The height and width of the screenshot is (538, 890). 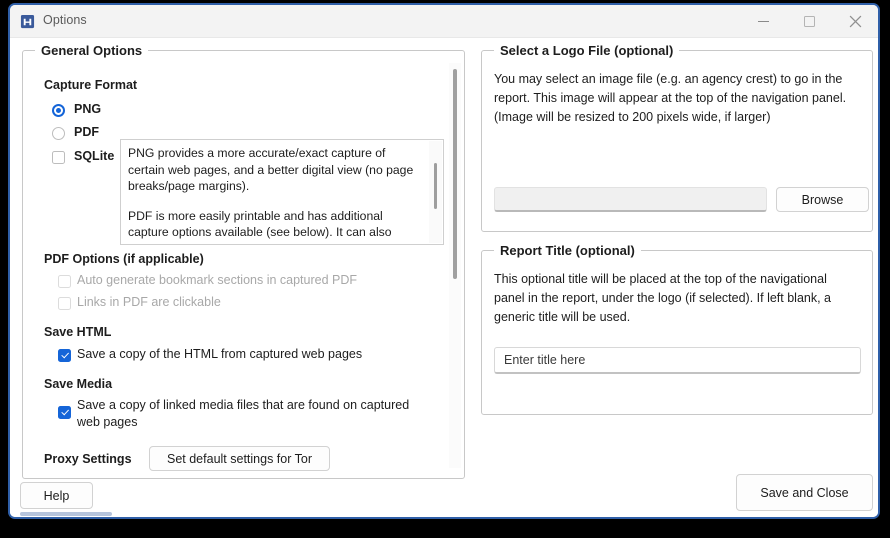 I want to click on maximize-button, so click(x=809, y=21).